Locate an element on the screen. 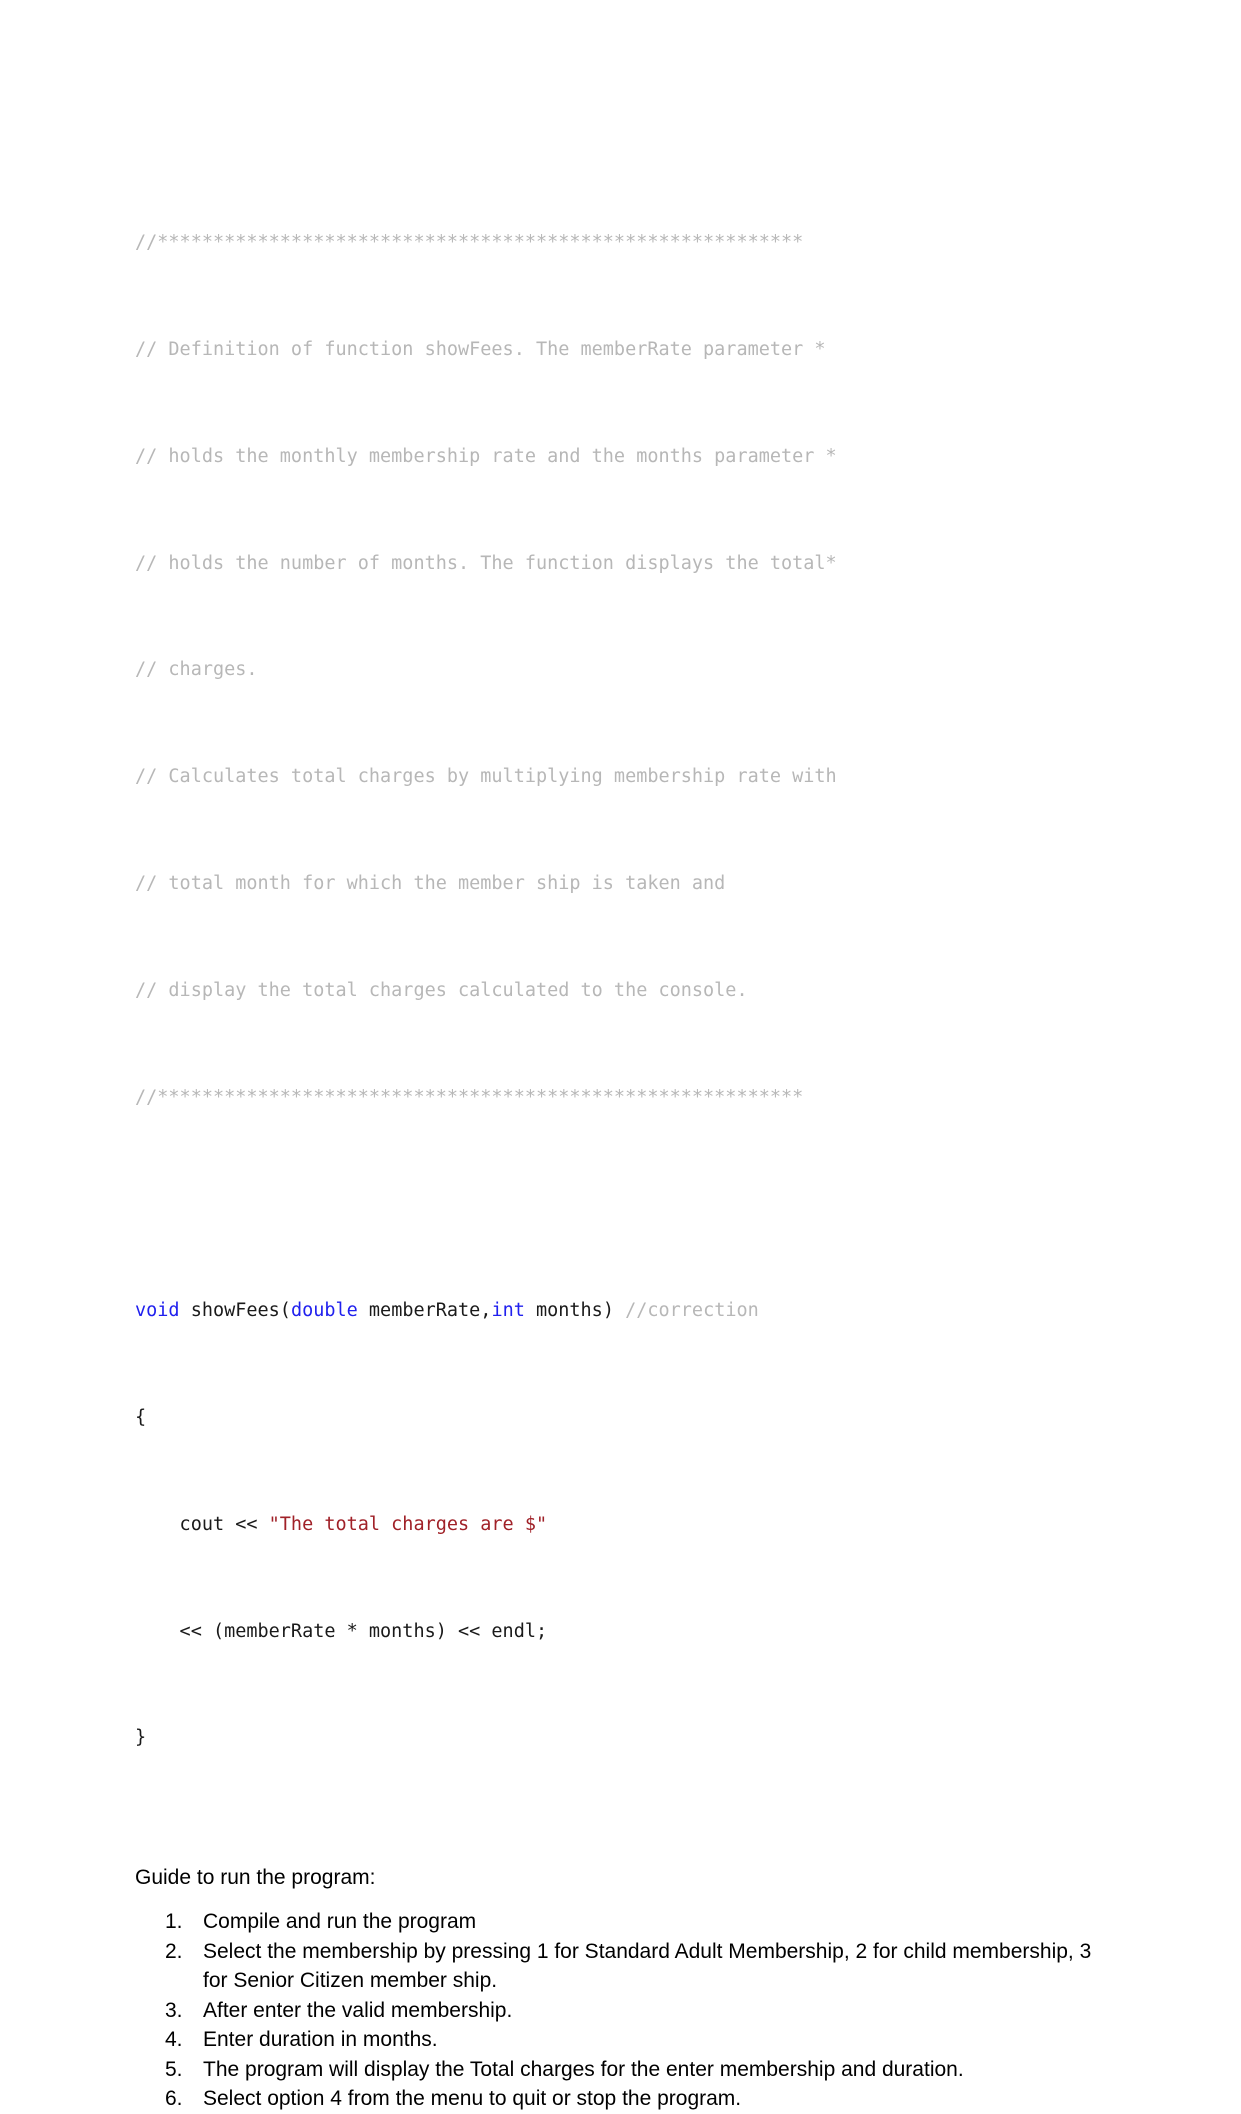 The width and height of the screenshot is (1241, 2114). code-close-brace: } is located at coordinates (625, 1738).